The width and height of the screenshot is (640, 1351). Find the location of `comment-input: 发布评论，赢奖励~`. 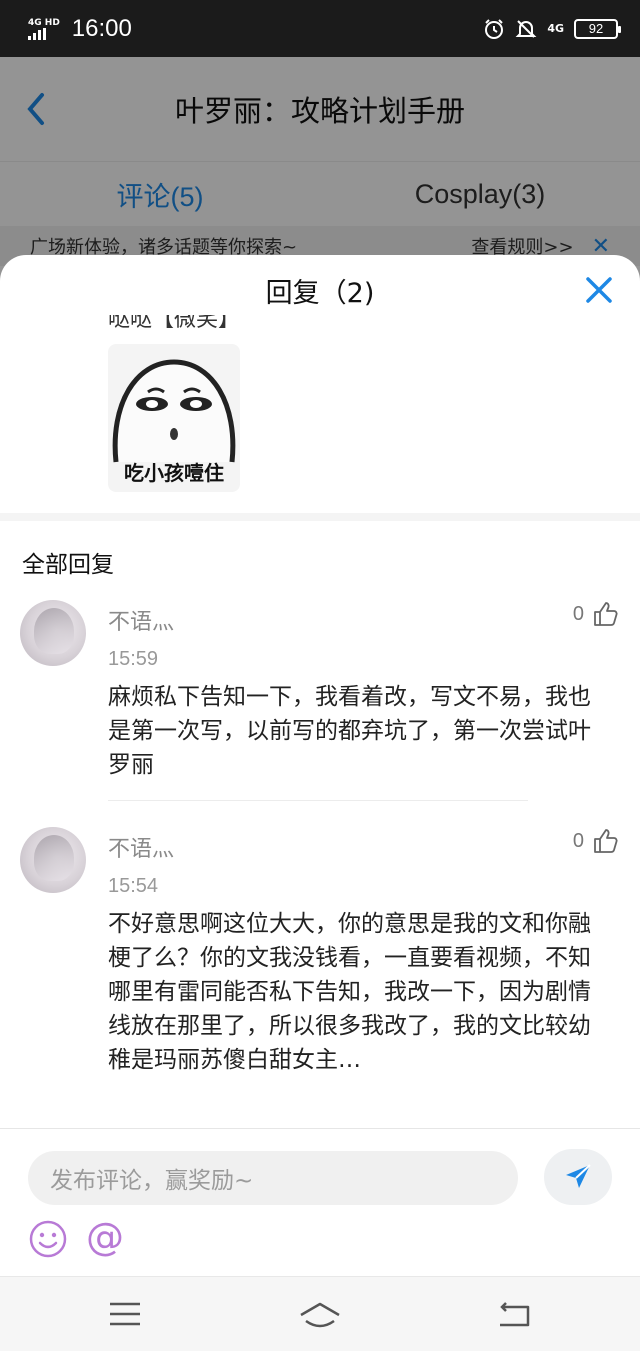

comment-input: 发布评论，赢奖励~ is located at coordinates (273, 1178).